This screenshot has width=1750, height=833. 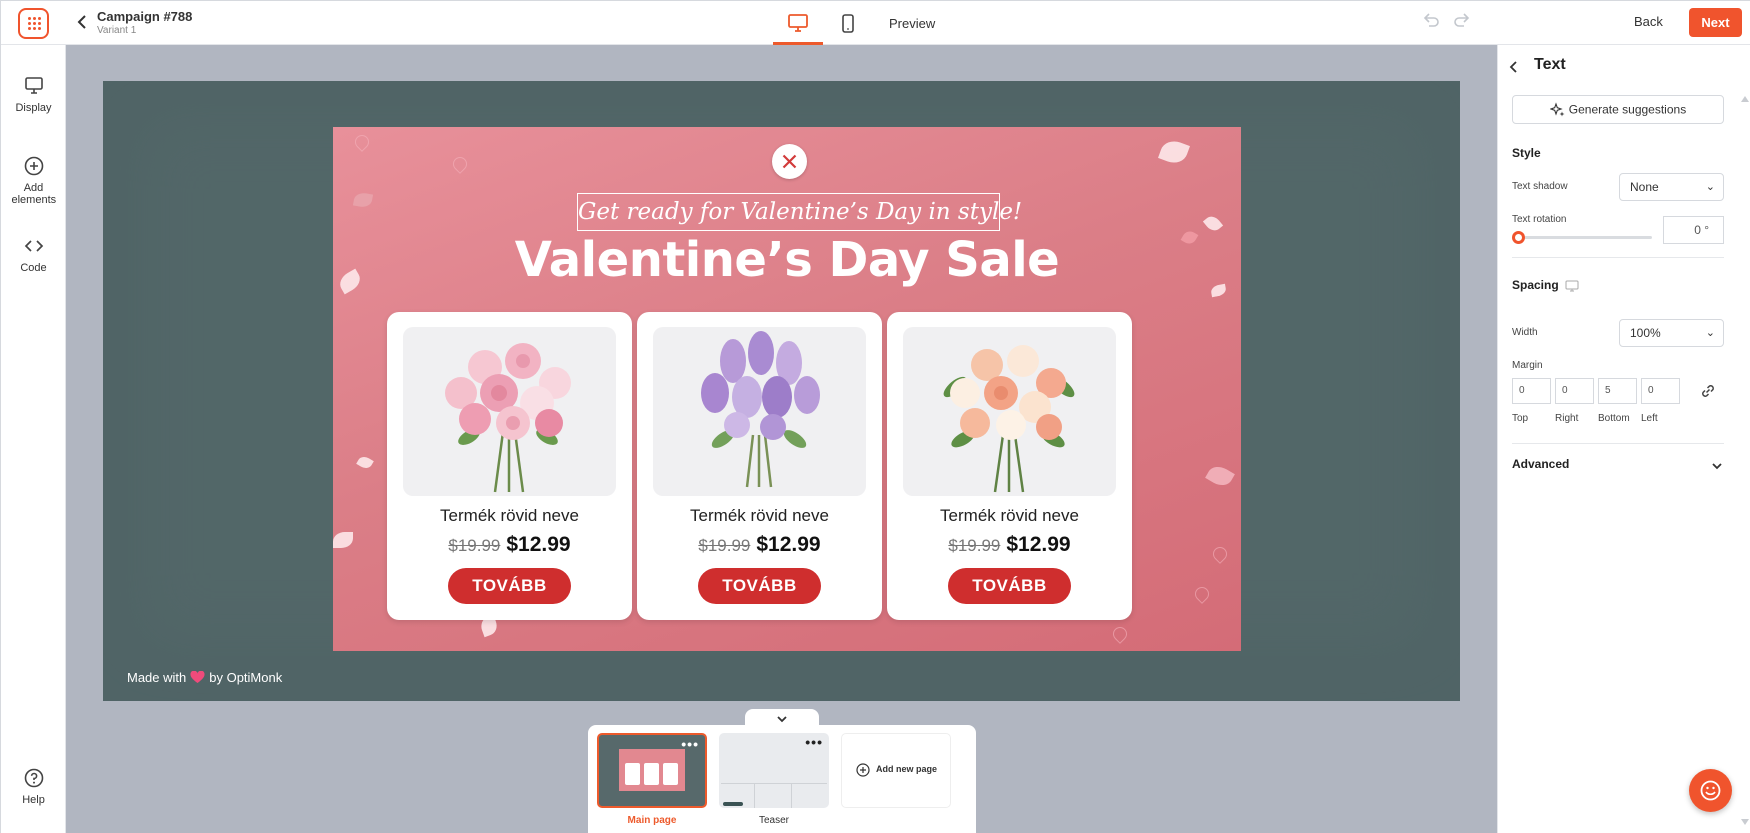 What do you see at coordinates (1520, 418) in the screenshot?
I see `margin-top-label: Top` at bounding box center [1520, 418].